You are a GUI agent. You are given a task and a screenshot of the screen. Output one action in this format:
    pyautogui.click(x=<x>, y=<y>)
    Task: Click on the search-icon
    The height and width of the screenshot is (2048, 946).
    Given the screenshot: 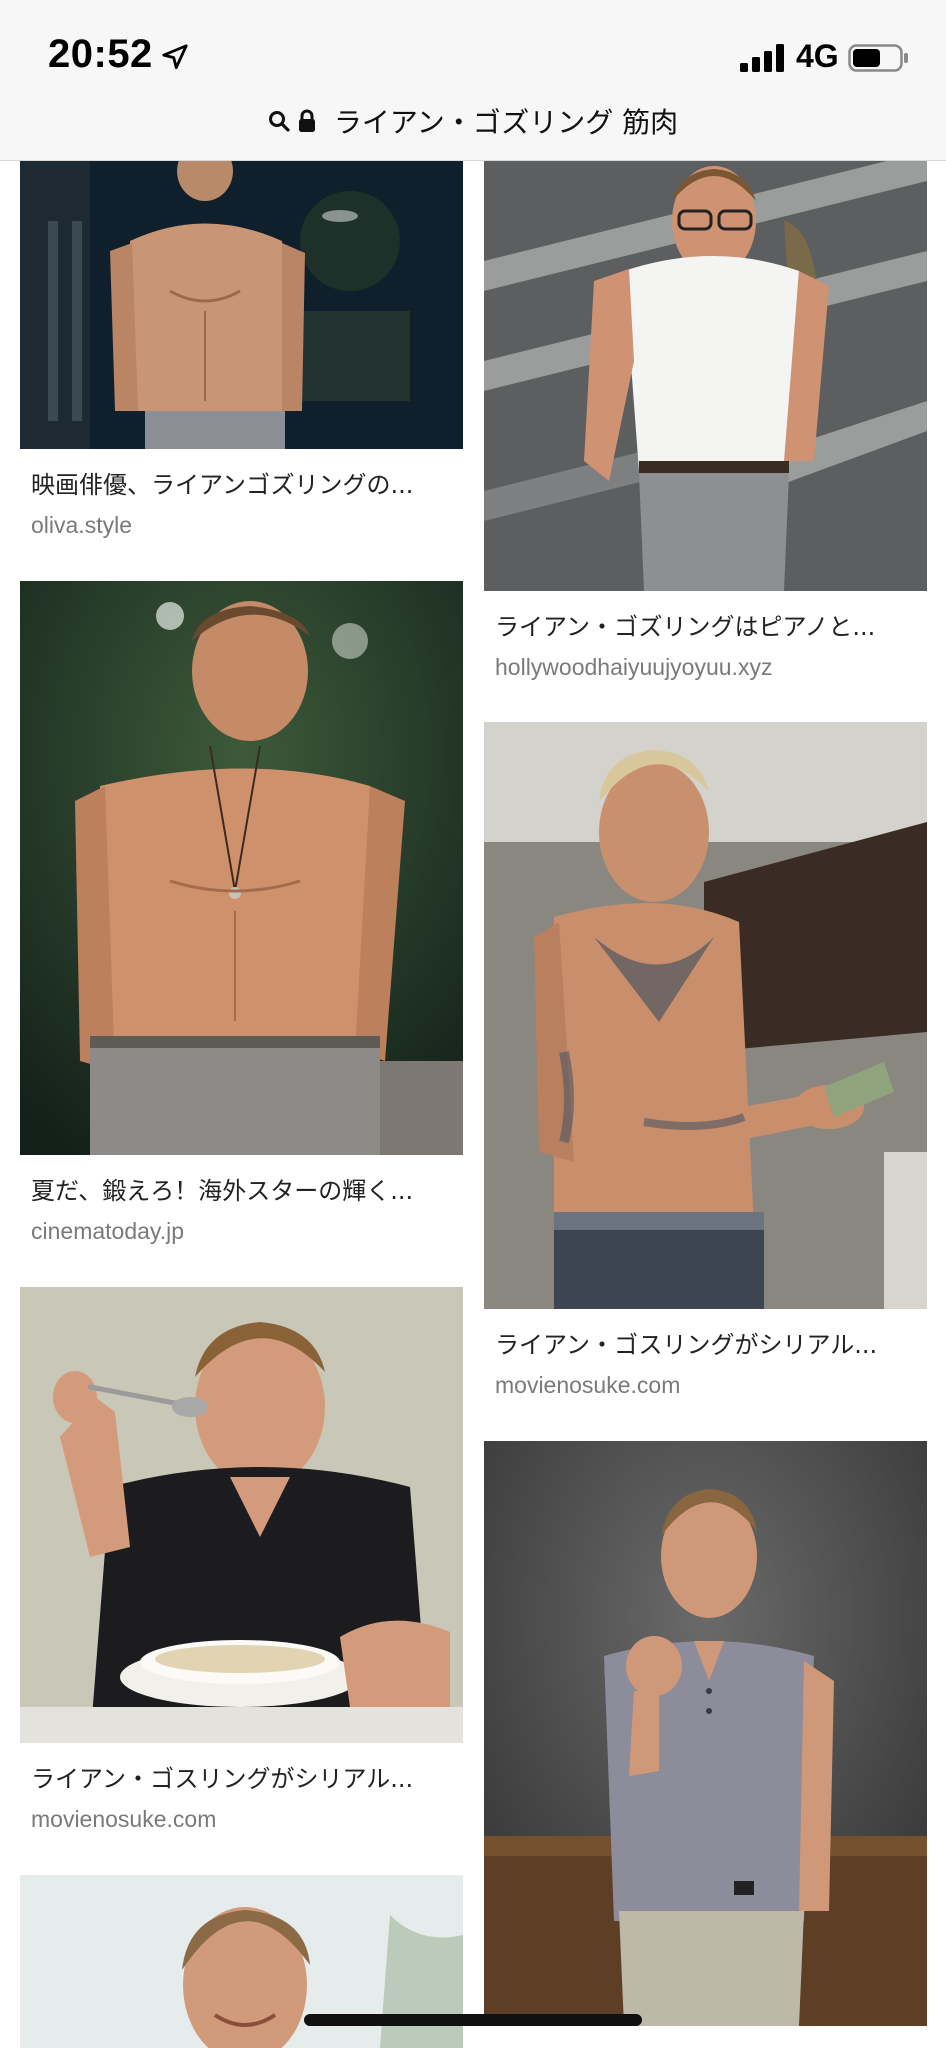 What is the action you would take?
    pyautogui.click(x=279, y=121)
    